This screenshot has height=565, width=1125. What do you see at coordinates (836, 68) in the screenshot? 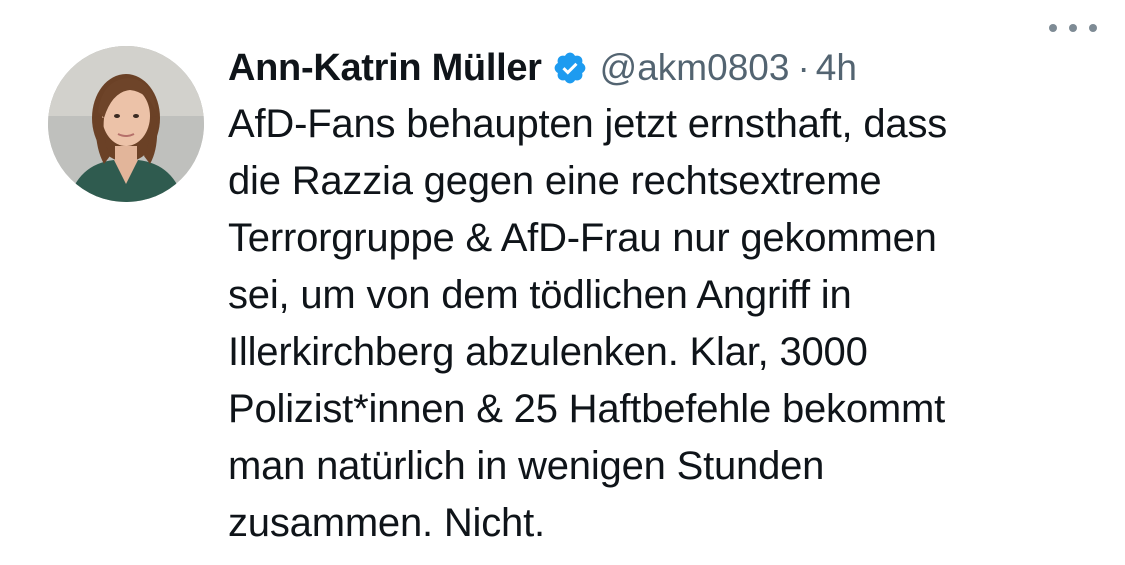
I see `tweet-timestamp: 4h` at bounding box center [836, 68].